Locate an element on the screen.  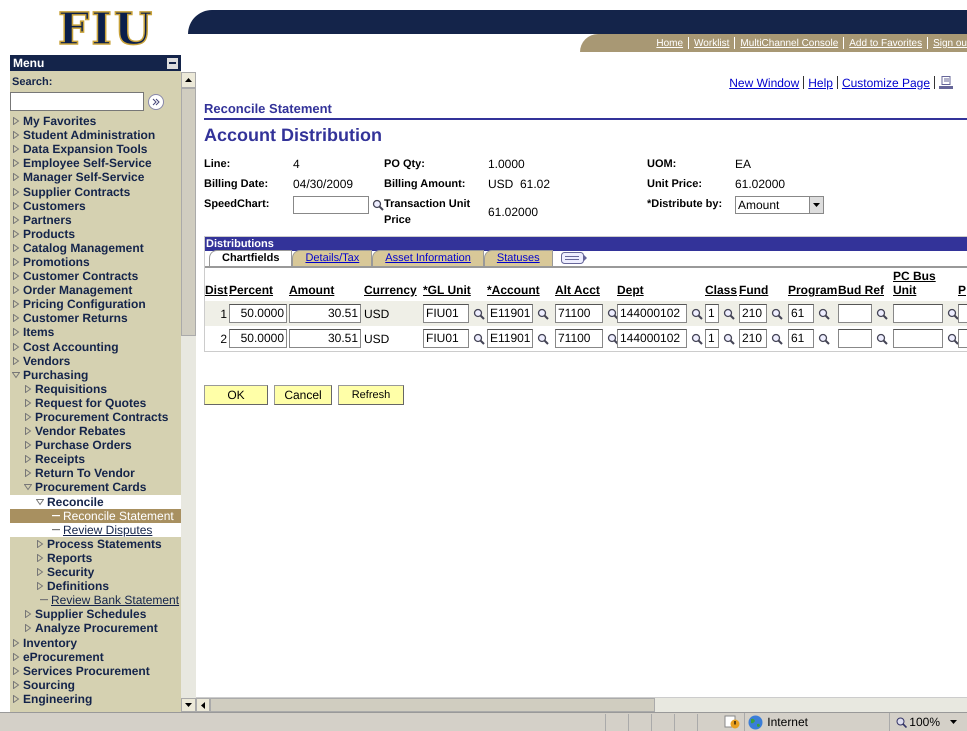
select-field: Amount is located at coordinates (779, 205).